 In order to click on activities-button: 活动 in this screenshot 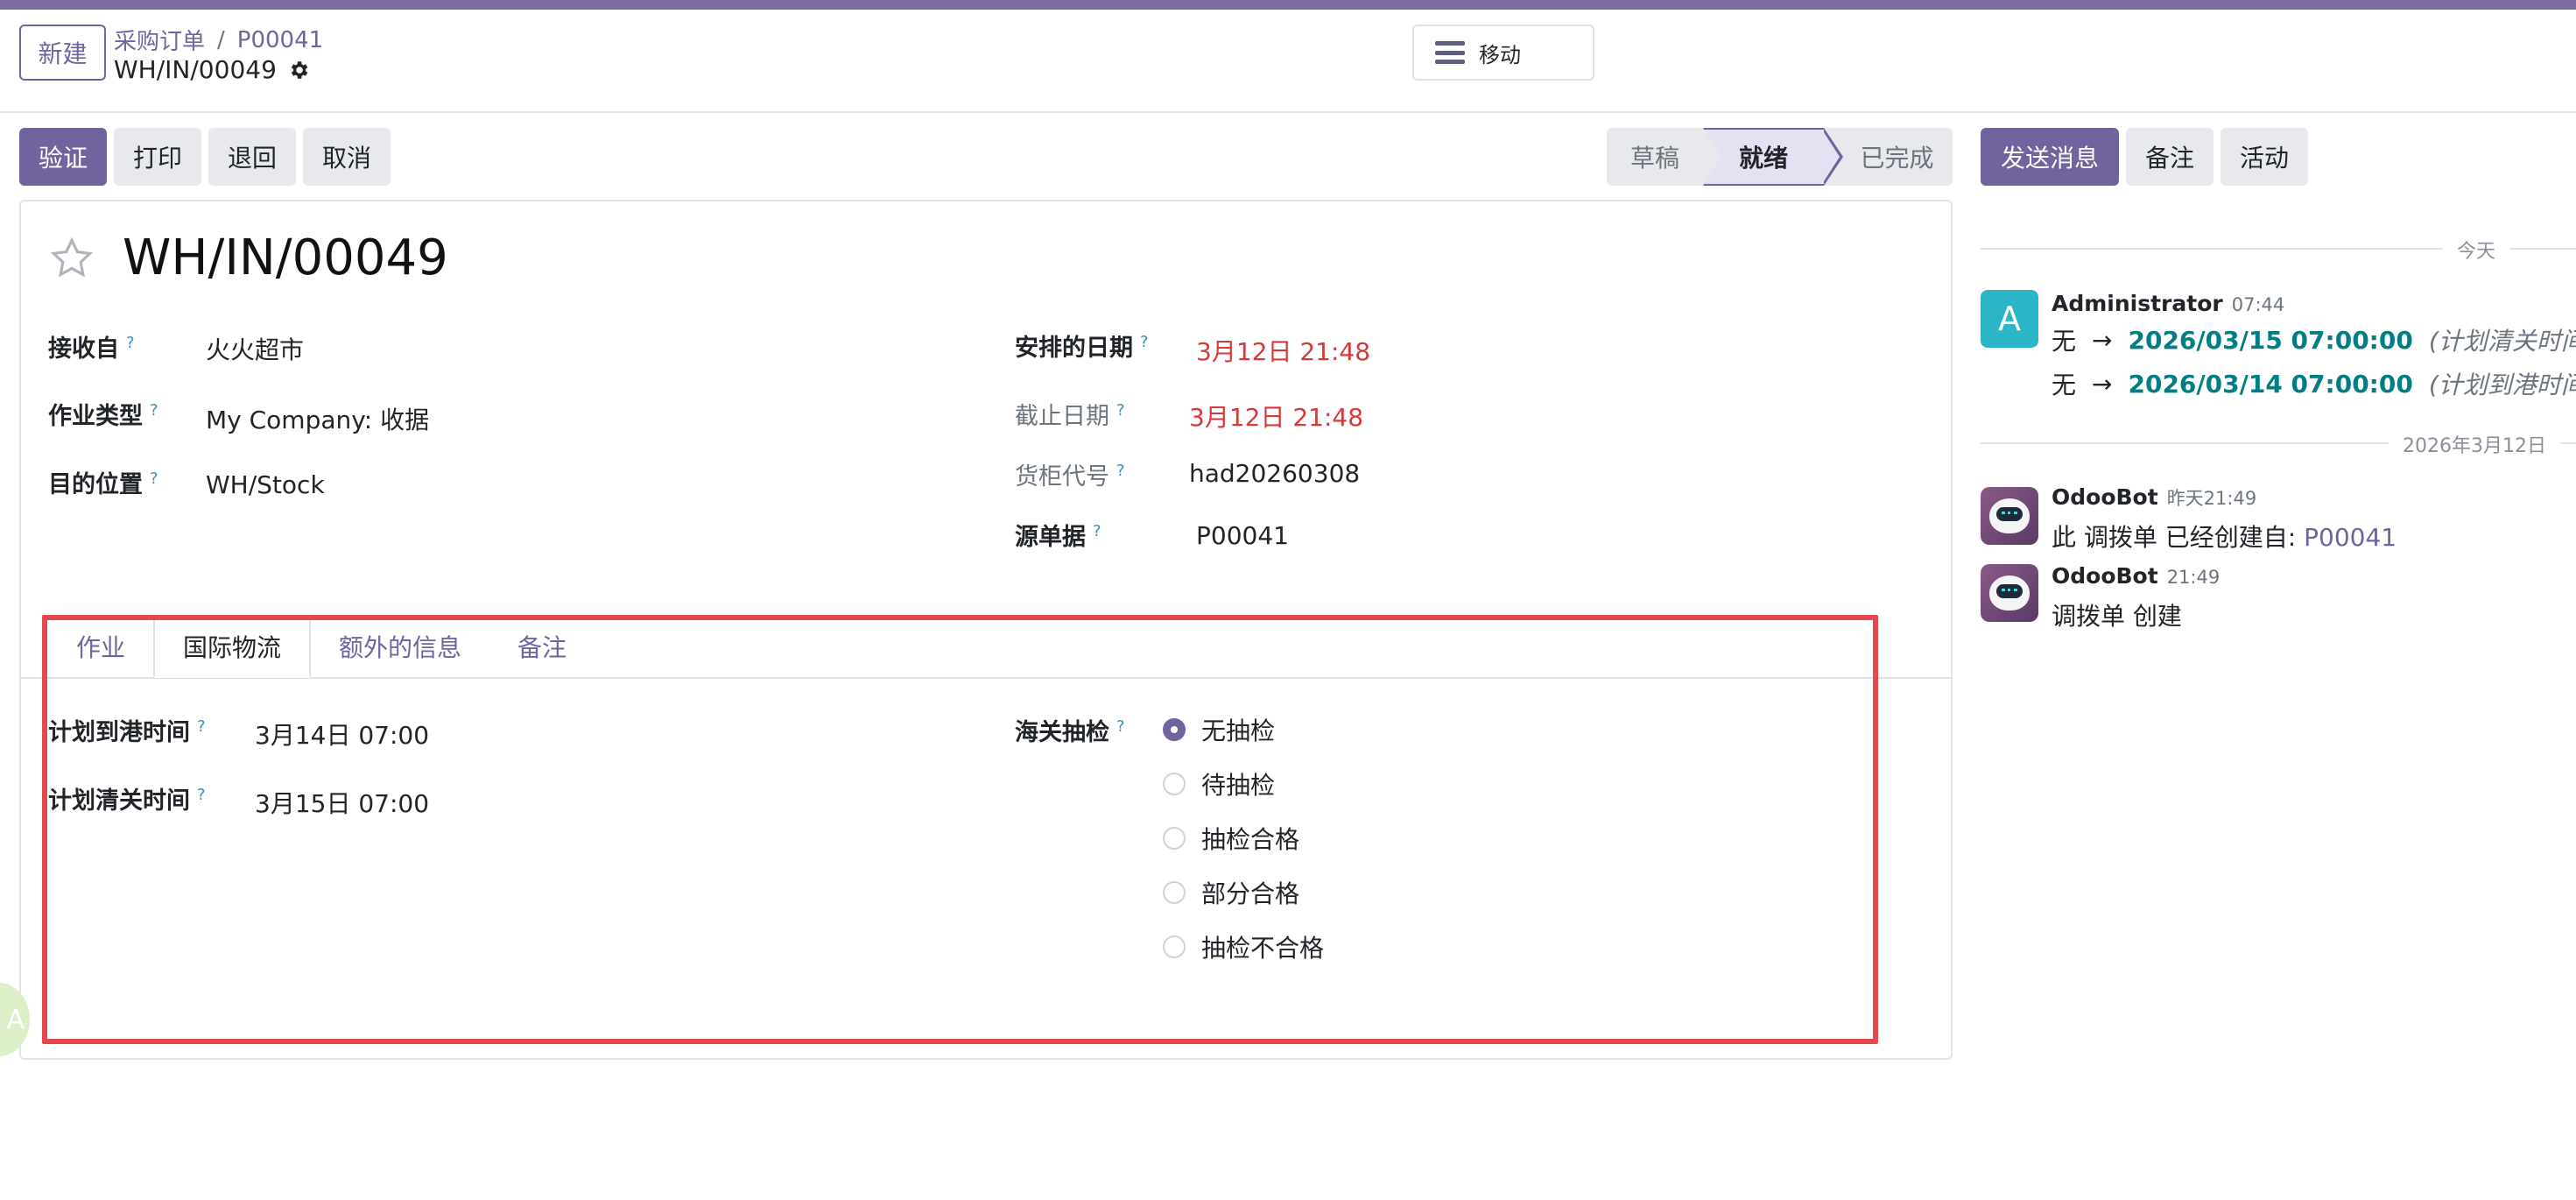, I will do `click(2264, 157)`.